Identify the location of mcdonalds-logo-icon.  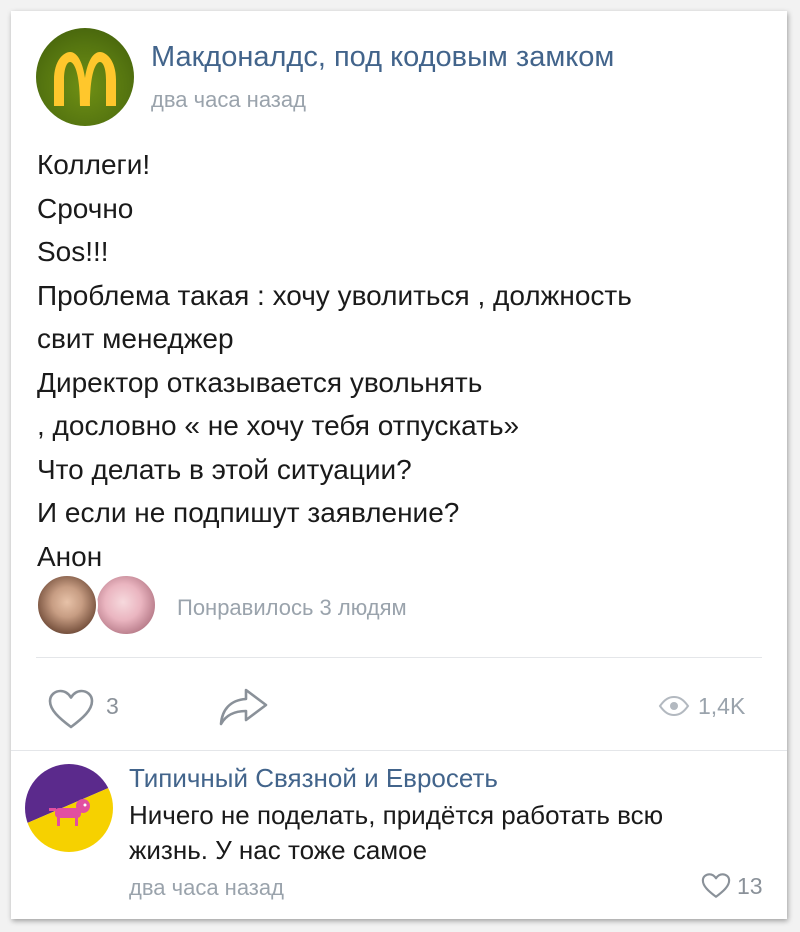
(85, 79).